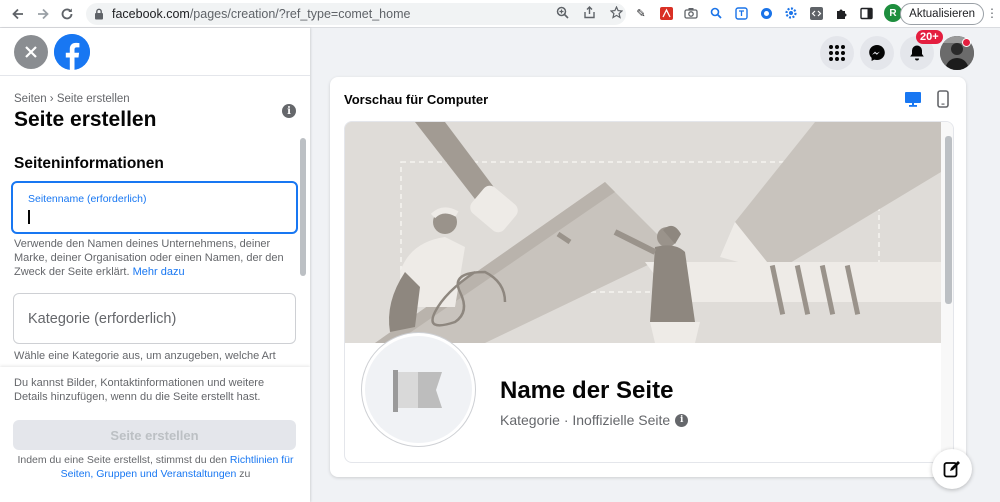 This screenshot has width=1000, height=502. I want to click on forward-icon, so click(43, 14).